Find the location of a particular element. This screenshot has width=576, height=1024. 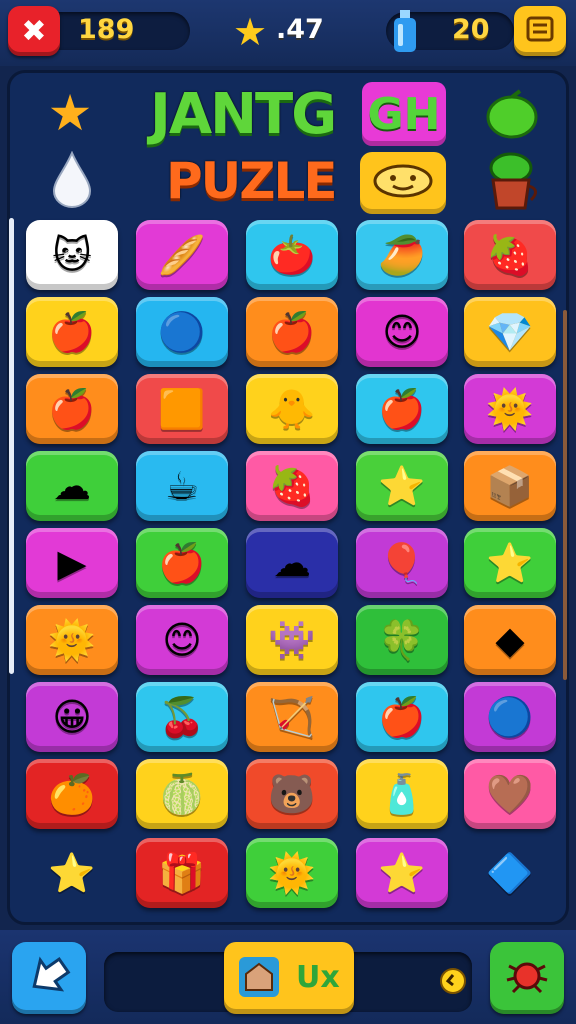

chick-icon: 🐥 is located at coordinates (292, 409).